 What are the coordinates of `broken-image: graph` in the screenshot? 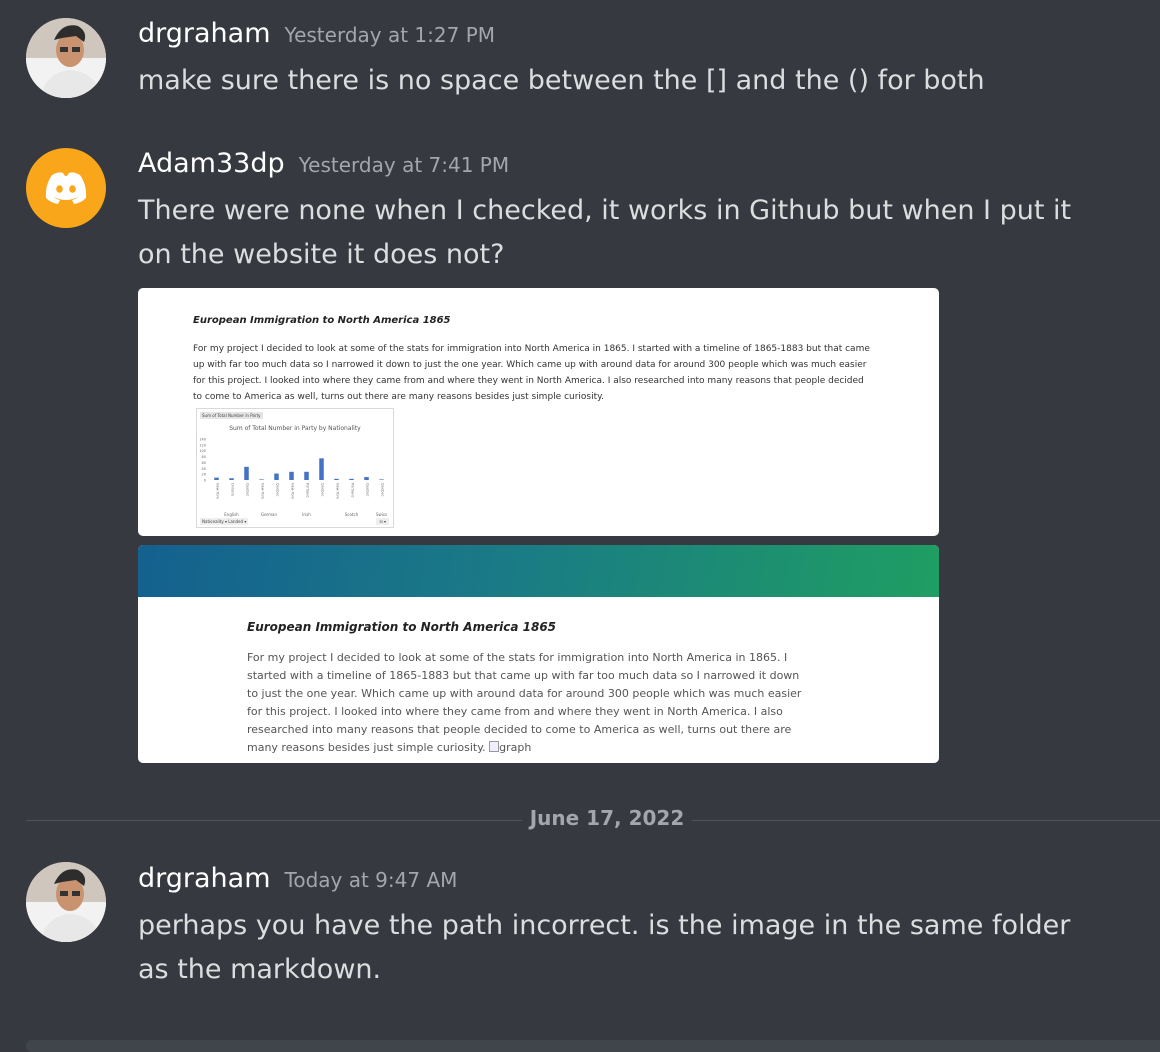 It's located at (510, 747).